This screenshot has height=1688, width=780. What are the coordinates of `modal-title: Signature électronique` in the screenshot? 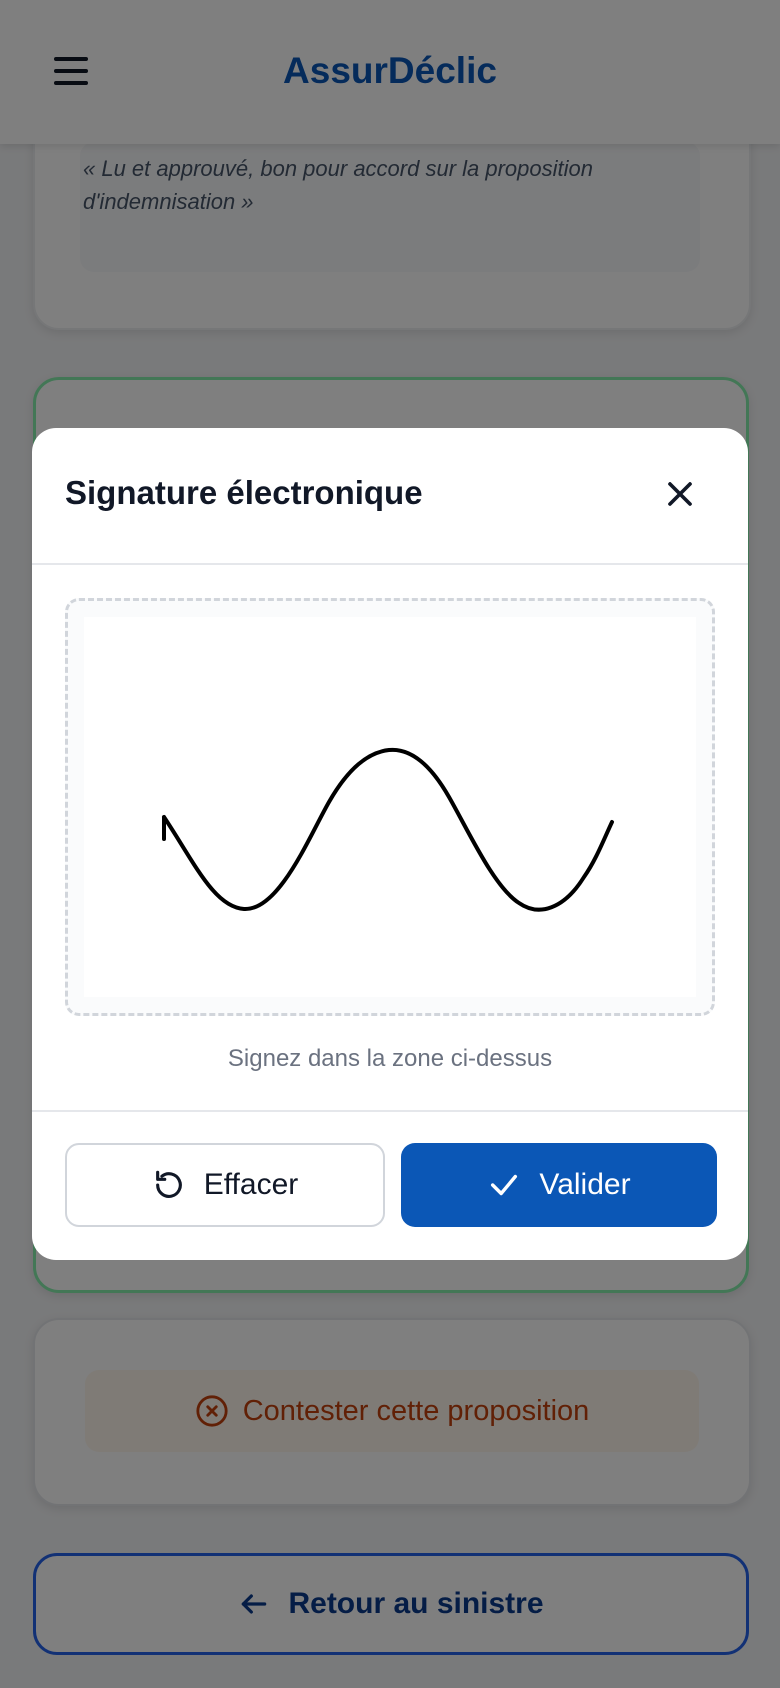 It's located at (244, 492).